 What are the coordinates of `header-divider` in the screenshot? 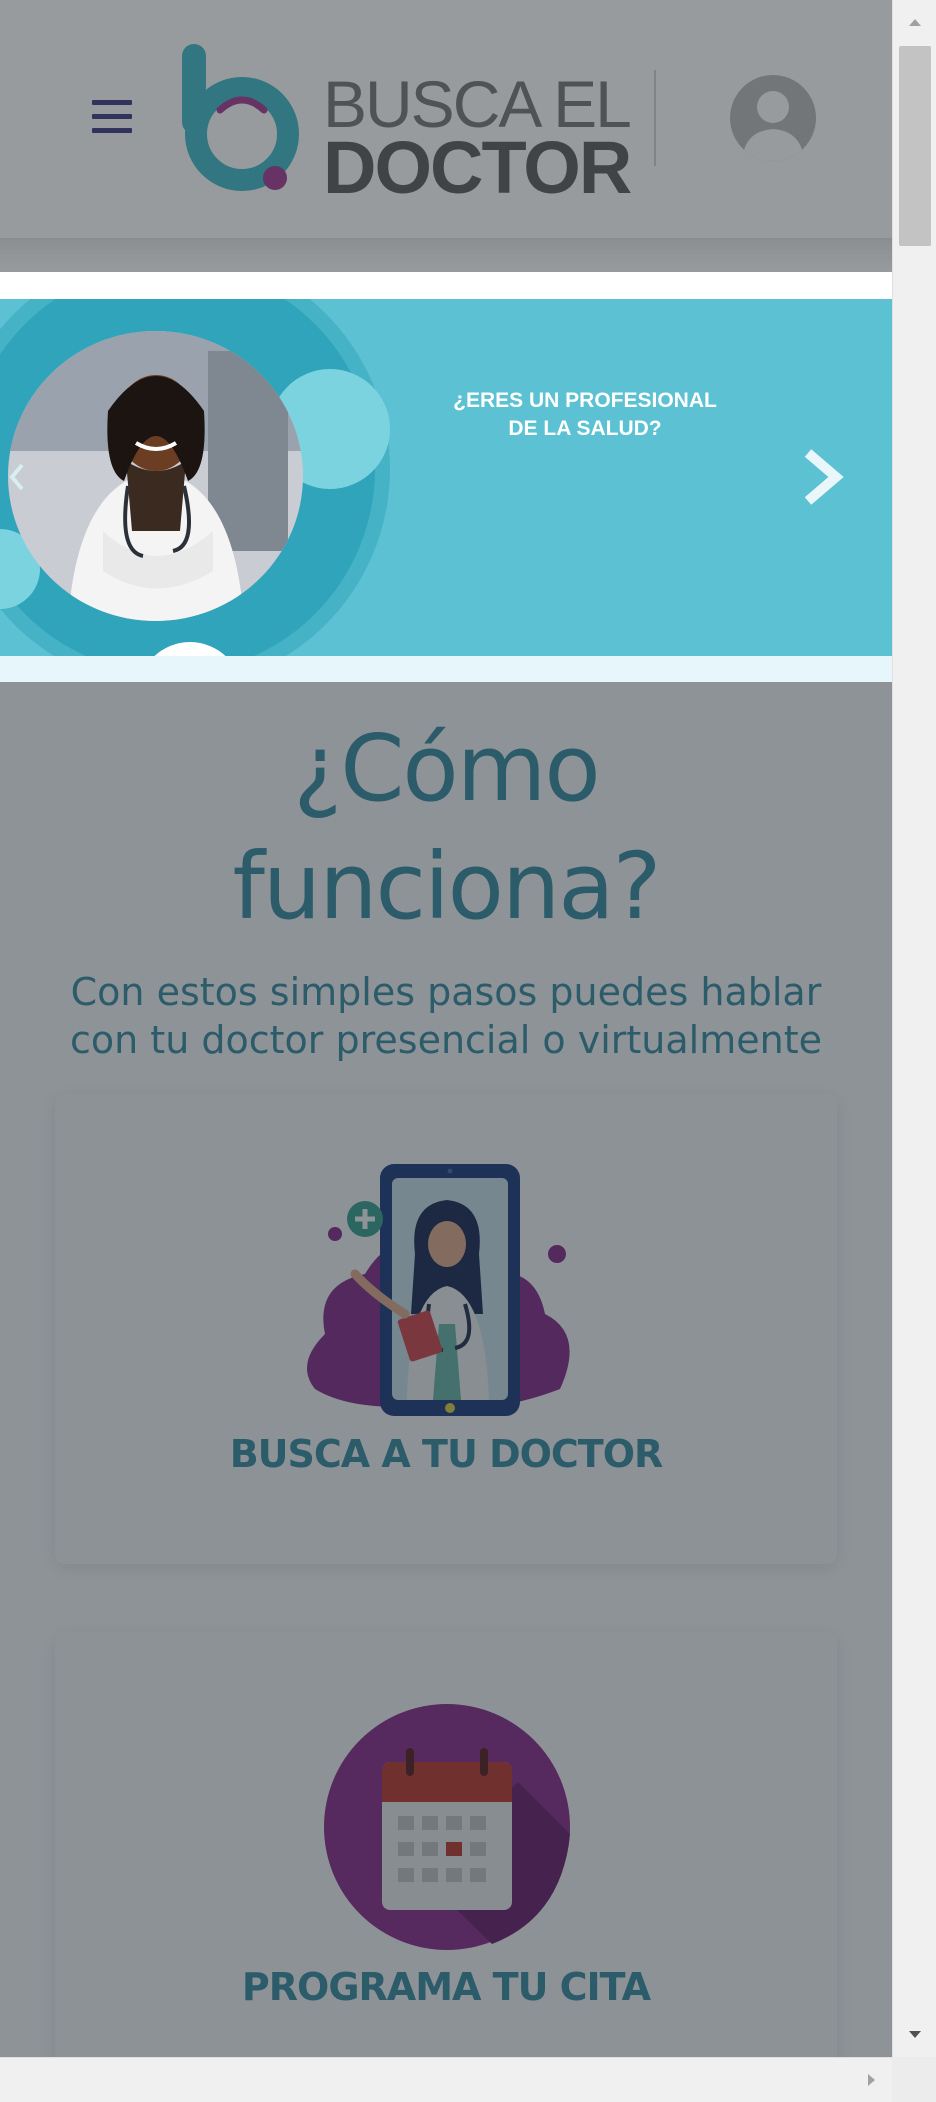 It's located at (655, 118).